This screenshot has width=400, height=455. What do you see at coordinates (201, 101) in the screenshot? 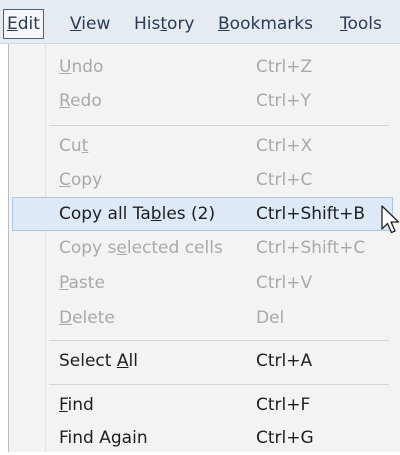
I see `menu-item-redo: Redo Ctrl+Y` at bounding box center [201, 101].